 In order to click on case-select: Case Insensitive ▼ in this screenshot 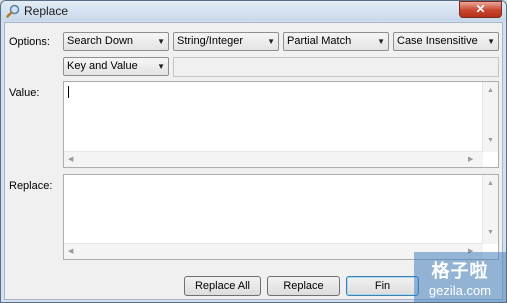, I will do `click(446, 41)`.